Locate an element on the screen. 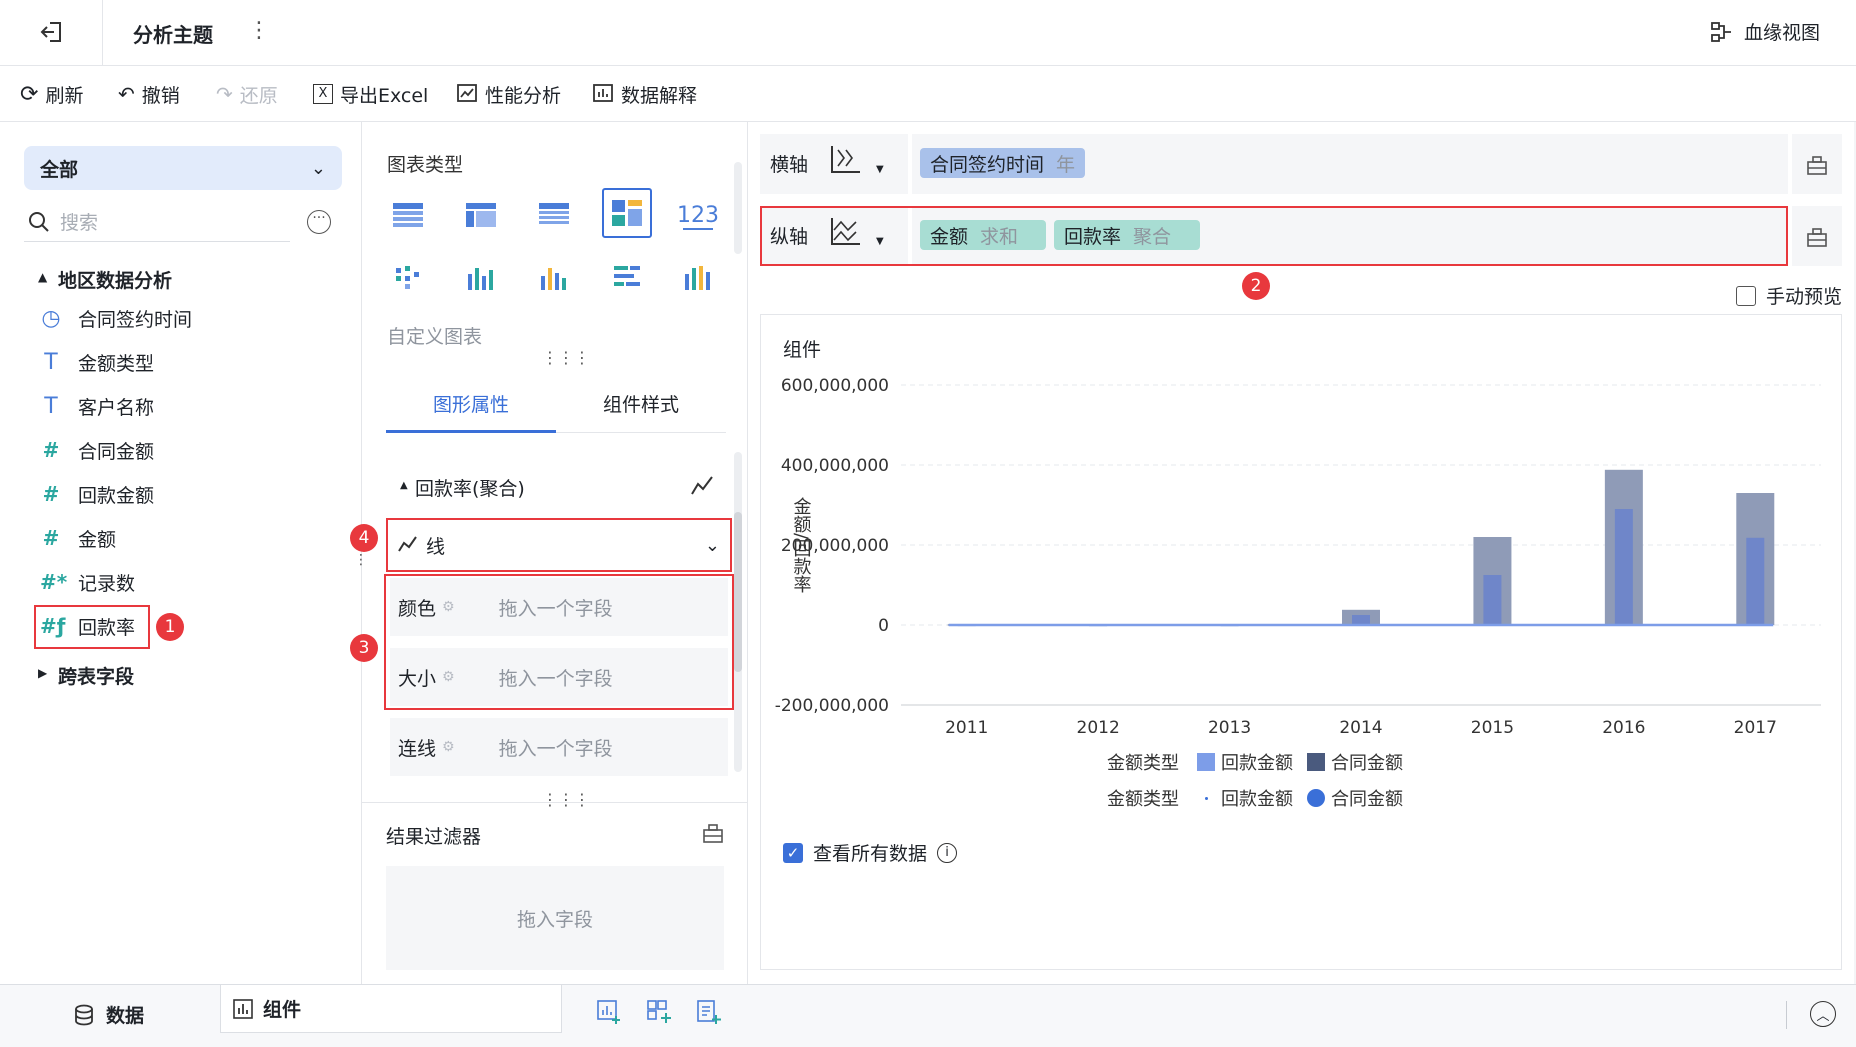  more-icon: ⋮ is located at coordinates (259, 30).